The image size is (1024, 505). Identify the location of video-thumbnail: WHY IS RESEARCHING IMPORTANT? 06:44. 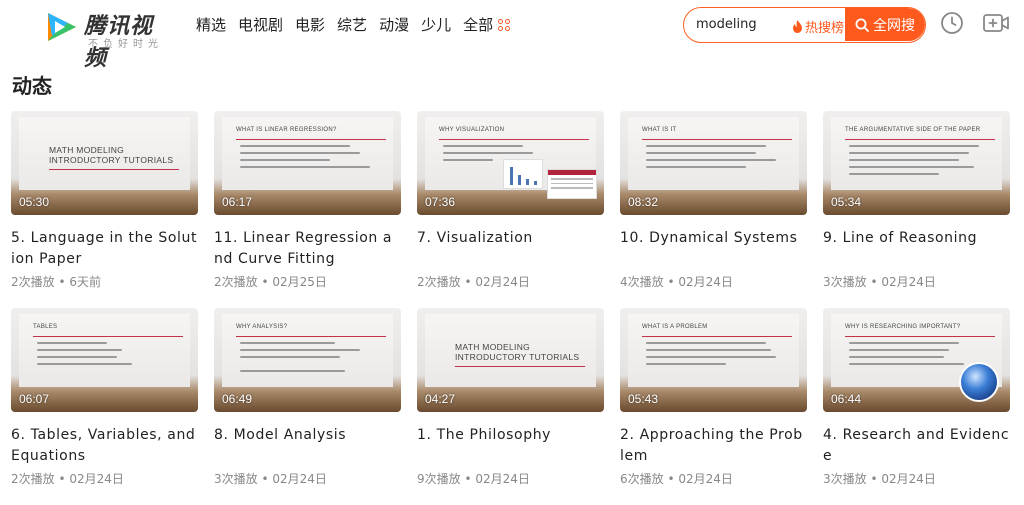
(916, 360).